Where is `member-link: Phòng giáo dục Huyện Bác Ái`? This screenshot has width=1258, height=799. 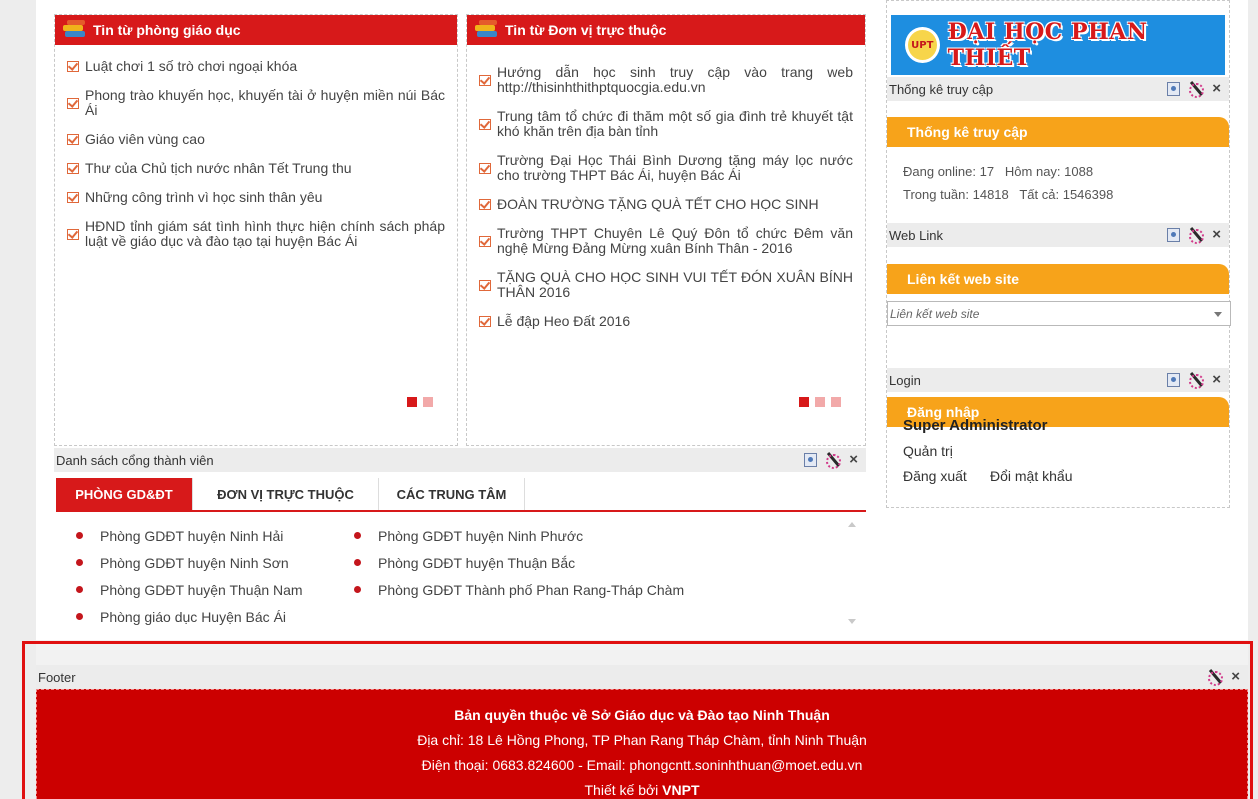 member-link: Phòng giáo dục Huyện Bác Ái is located at coordinates (193, 617).